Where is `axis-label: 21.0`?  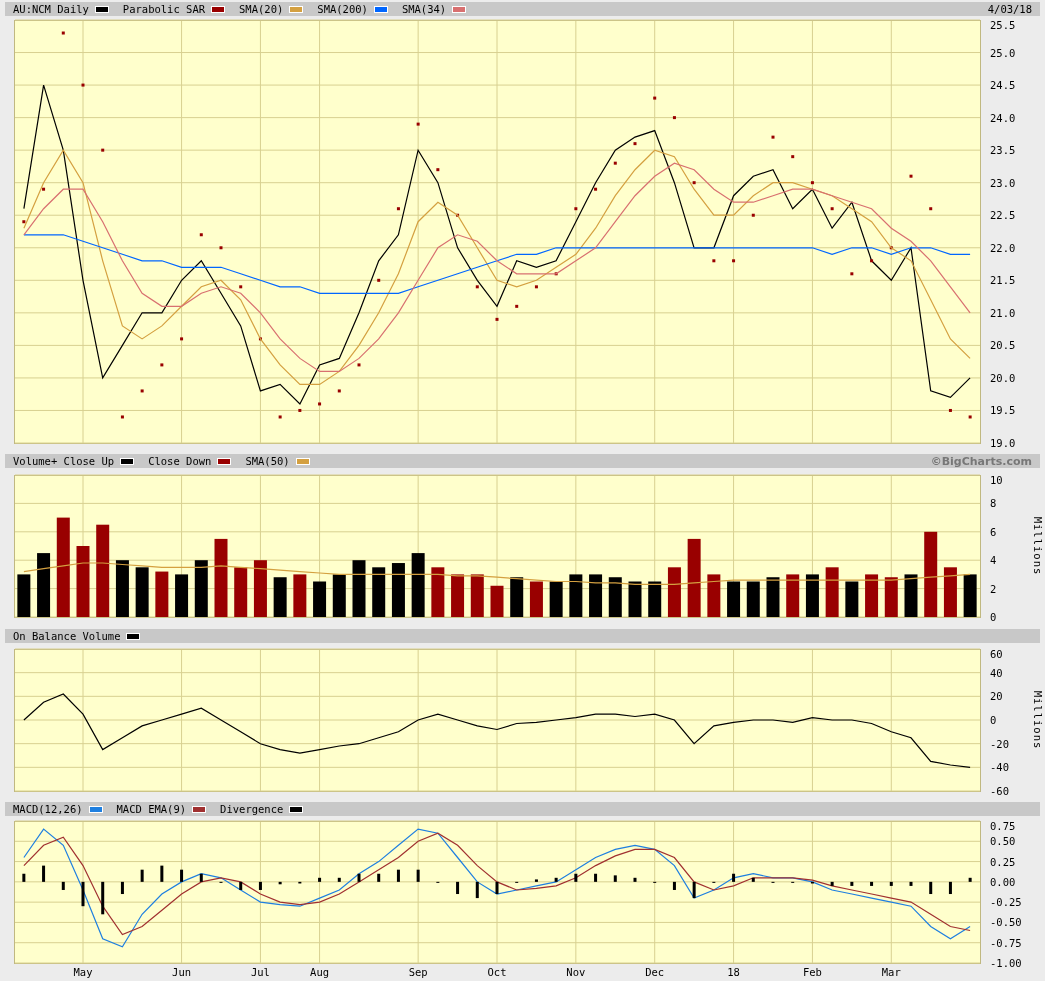 axis-label: 21.0 is located at coordinates (1003, 312).